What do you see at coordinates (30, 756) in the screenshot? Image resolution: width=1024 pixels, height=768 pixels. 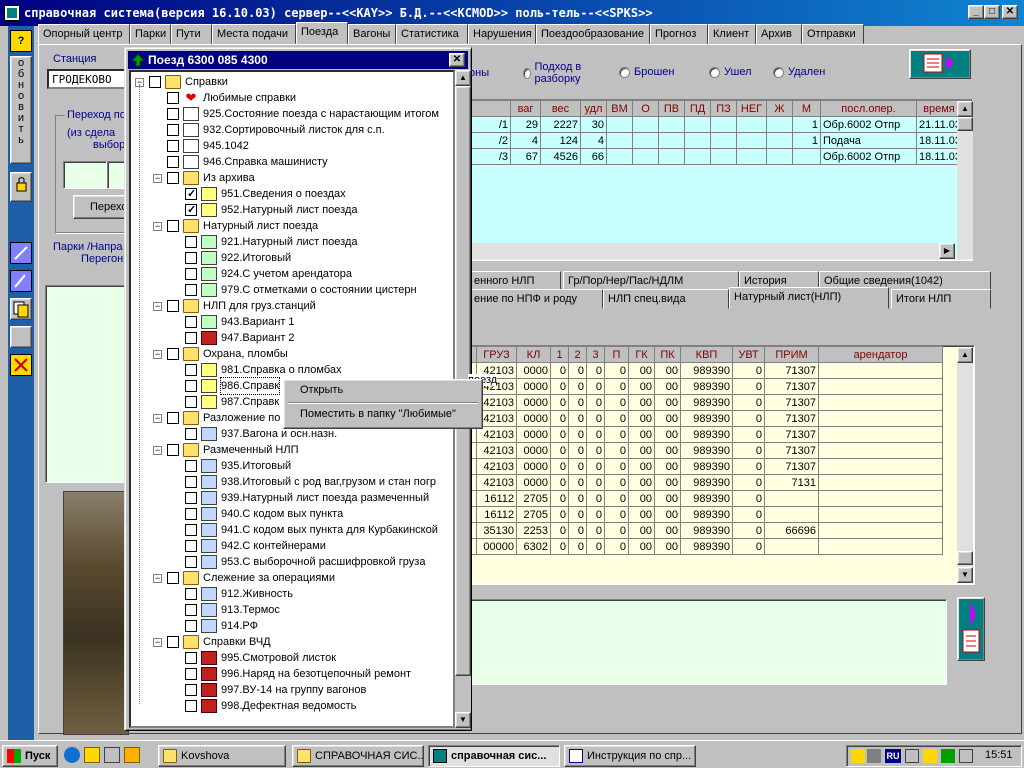 I see `start-button: Пуск` at bounding box center [30, 756].